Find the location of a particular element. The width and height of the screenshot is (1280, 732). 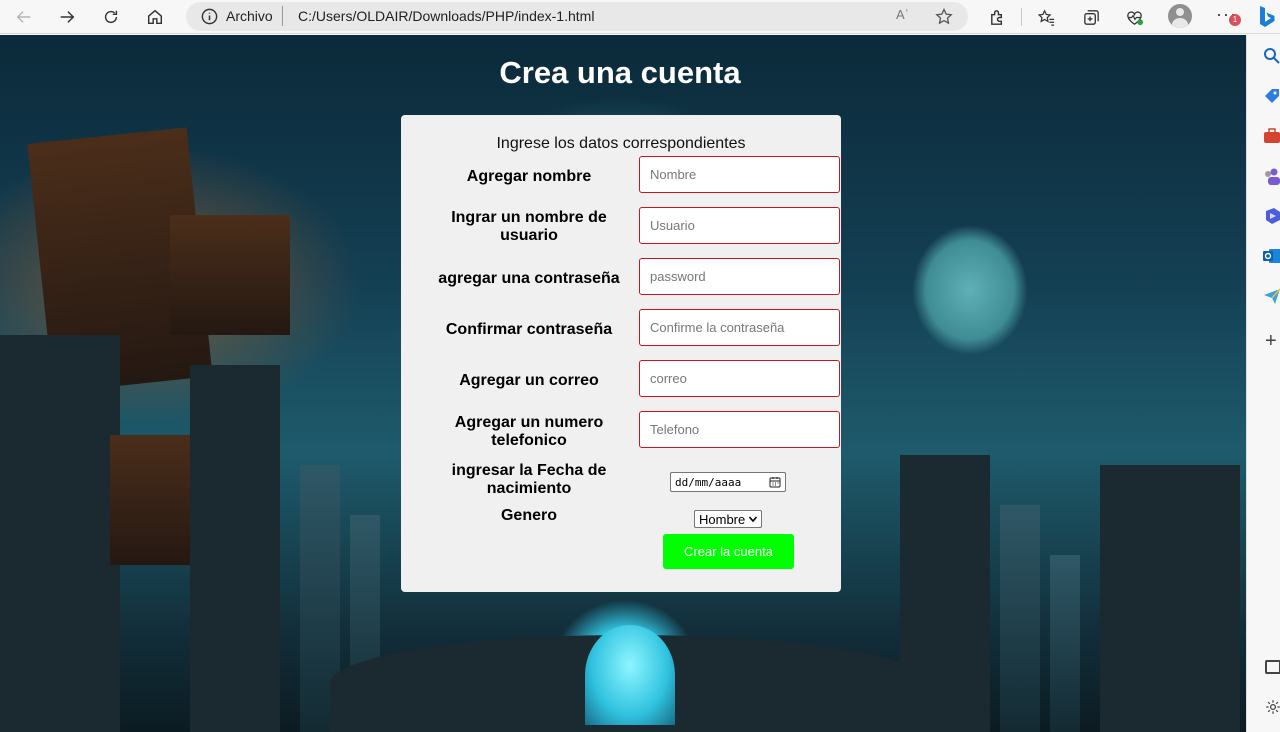

username-input is located at coordinates (739, 225).